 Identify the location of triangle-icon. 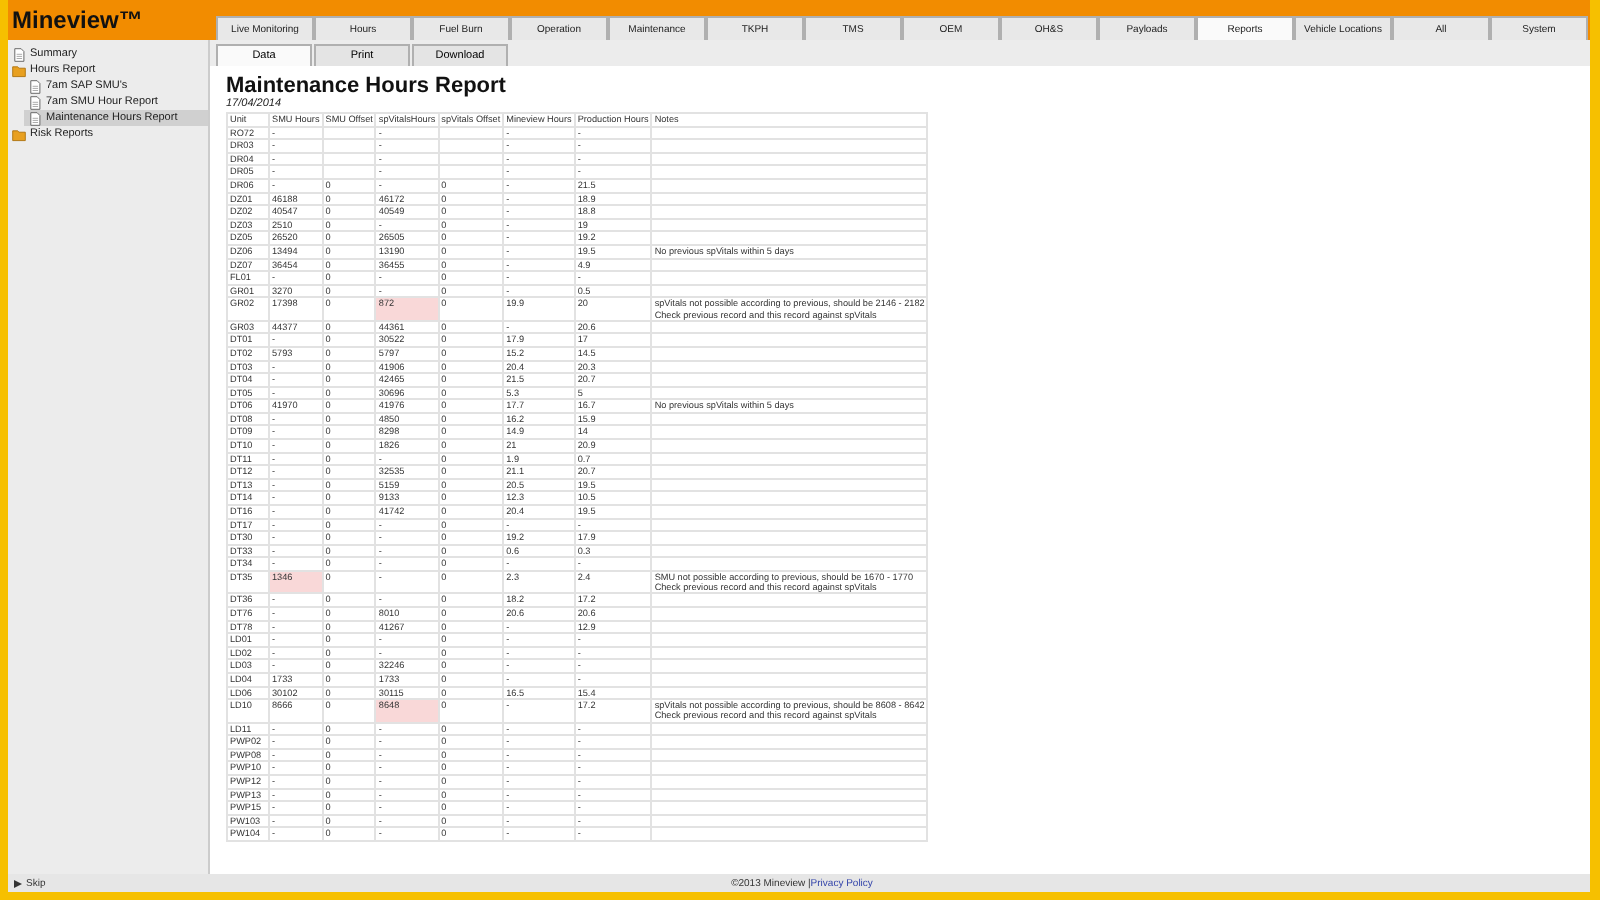
(18, 883).